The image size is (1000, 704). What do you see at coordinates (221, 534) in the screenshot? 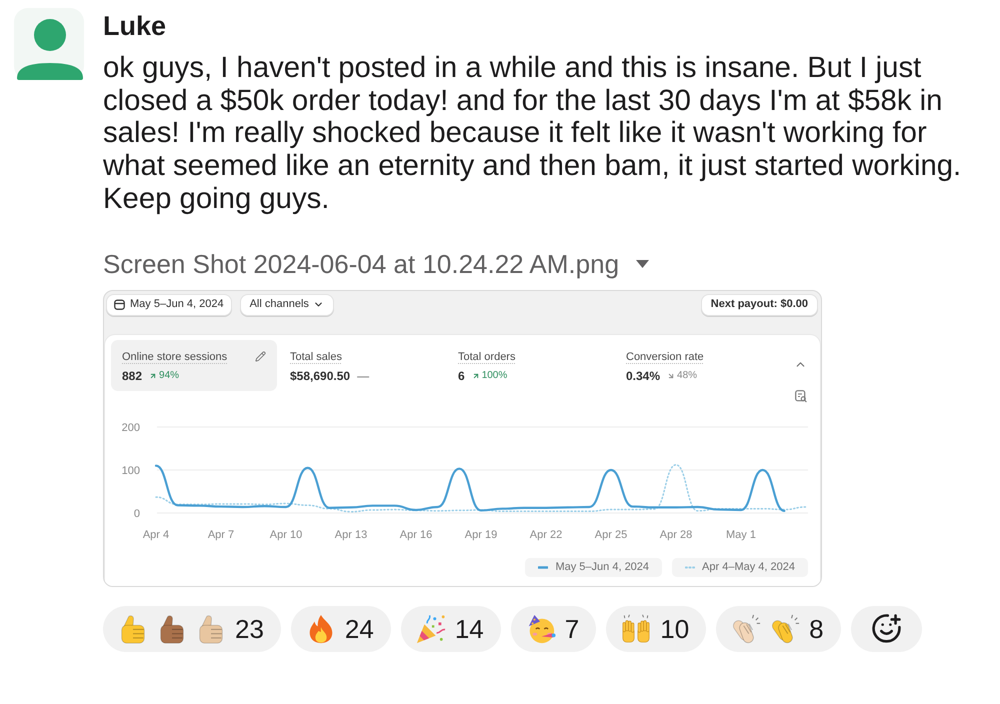
I see `x-axis-label: Apr 7` at bounding box center [221, 534].